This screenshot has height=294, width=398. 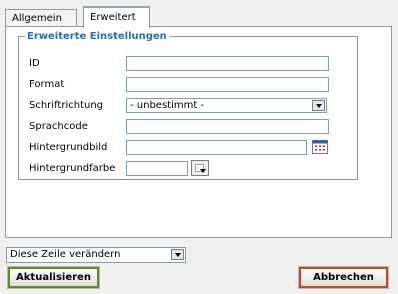 What do you see at coordinates (189, 168) in the screenshot?
I see `bgcolor-row: Hintergrundfarbe` at bounding box center [189, 168].